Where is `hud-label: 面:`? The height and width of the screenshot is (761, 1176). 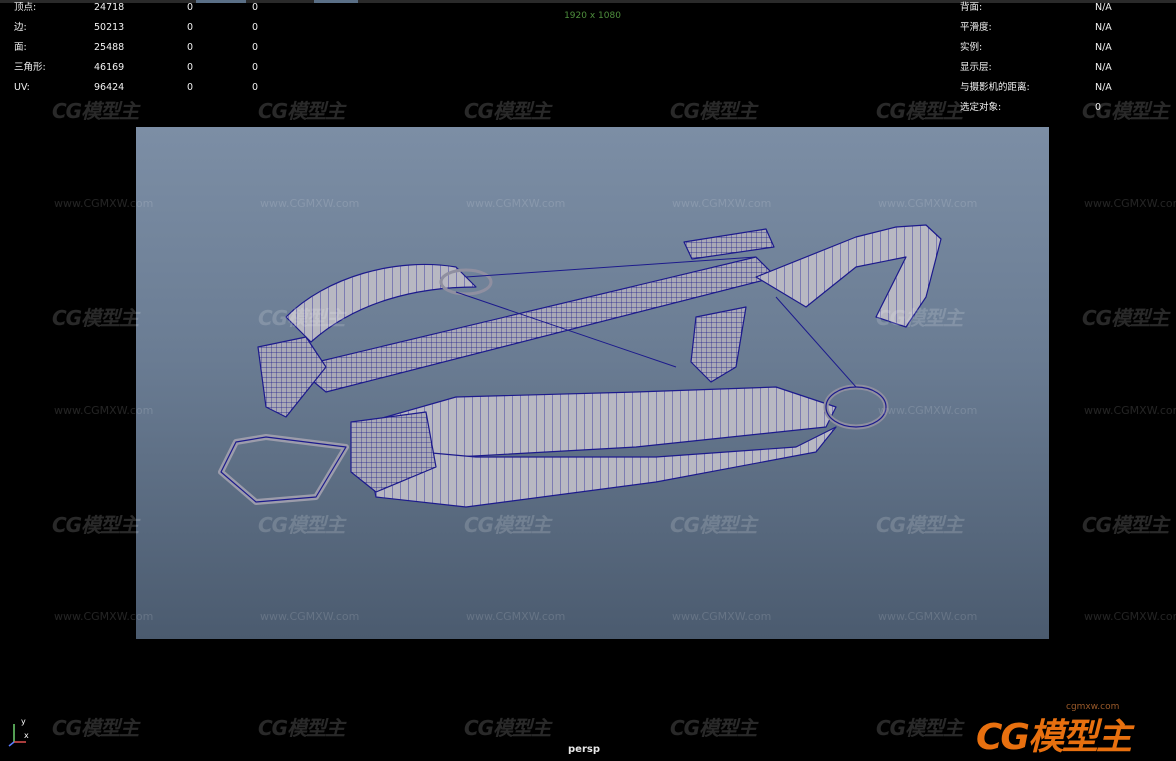 hud-label: 面: is located at coordinates (20, 47).